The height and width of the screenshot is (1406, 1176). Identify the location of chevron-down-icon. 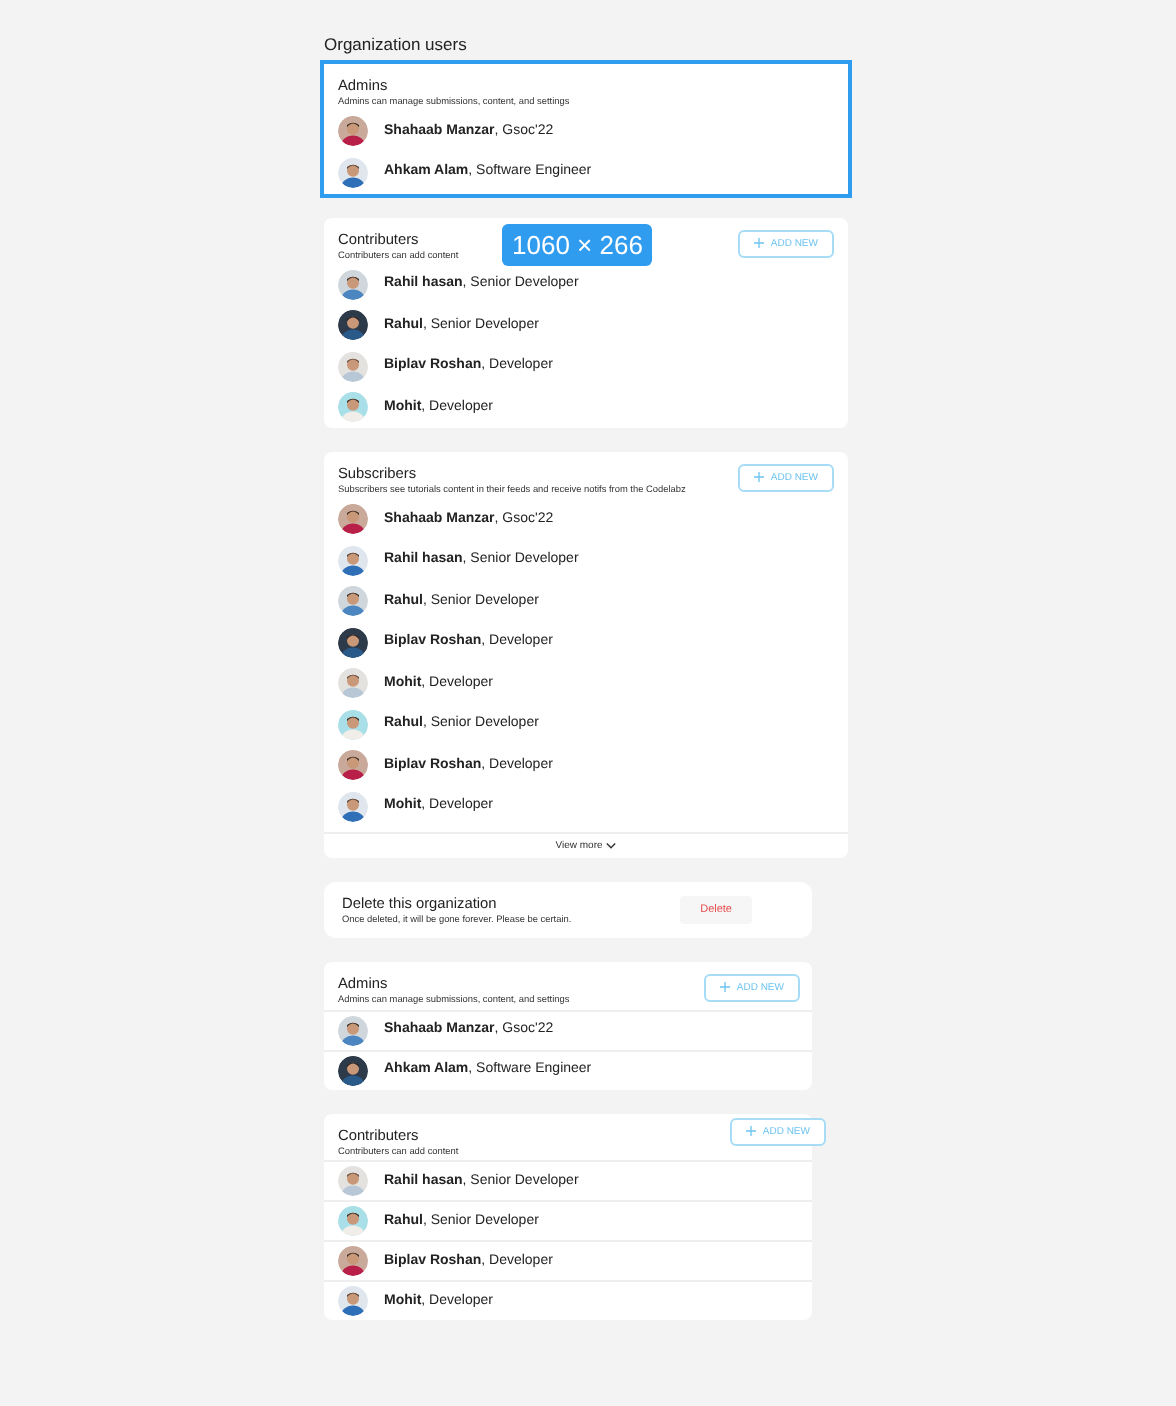
(611, 846).